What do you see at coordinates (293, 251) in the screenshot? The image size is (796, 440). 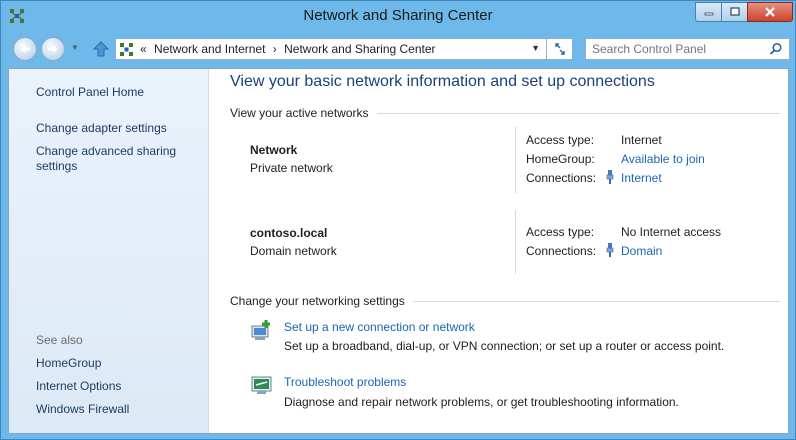 I see `network-category-link: Domain network` at bounding box center [293, 251].